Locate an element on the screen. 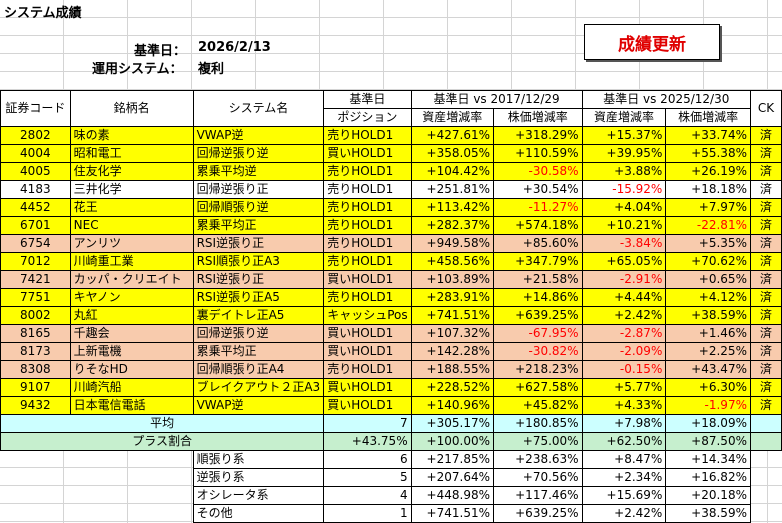 This screenshot has width=782, height=523. stock-code-cell: 4183 is located at coordinates (35, 189).